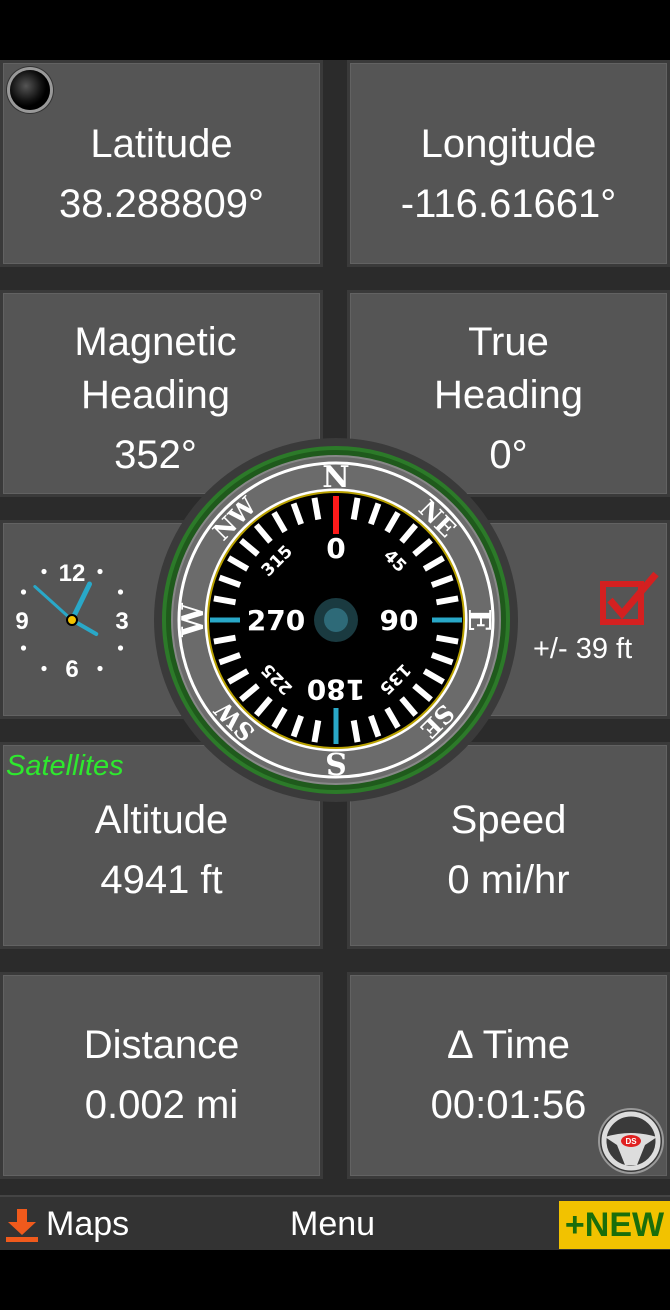 The width and height of the screenshot is (670, 1310). What do you see at coordinates (630, 598) in the screenshot?
I see `accuracy-check-icon` at bounding box center [630, 598].